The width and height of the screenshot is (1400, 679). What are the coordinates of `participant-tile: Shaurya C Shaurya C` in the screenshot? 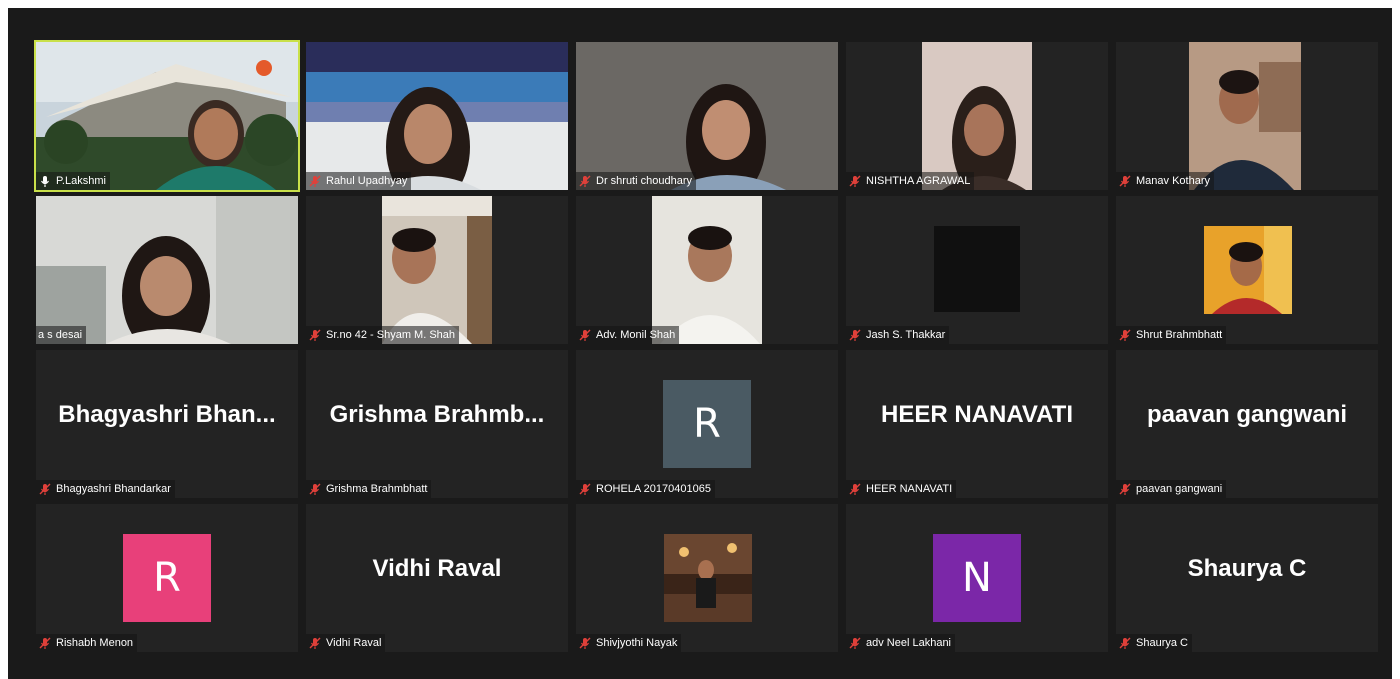 It's located at (1247, 578).